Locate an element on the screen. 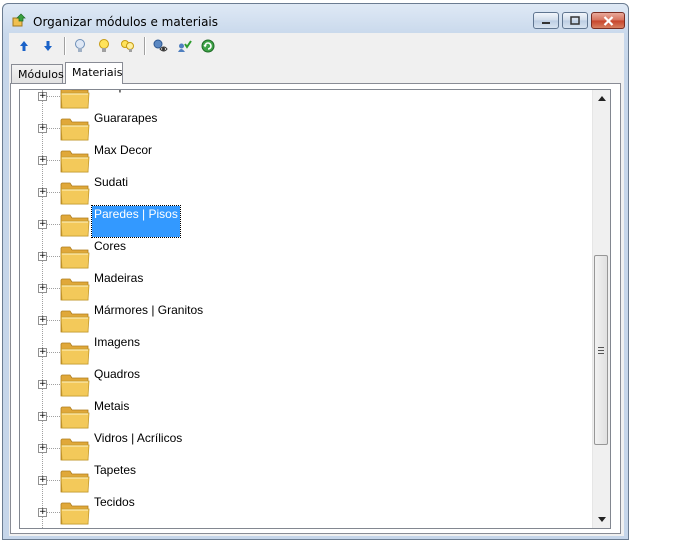  lightbulb-off-icon is located at coordinates (80, 45).